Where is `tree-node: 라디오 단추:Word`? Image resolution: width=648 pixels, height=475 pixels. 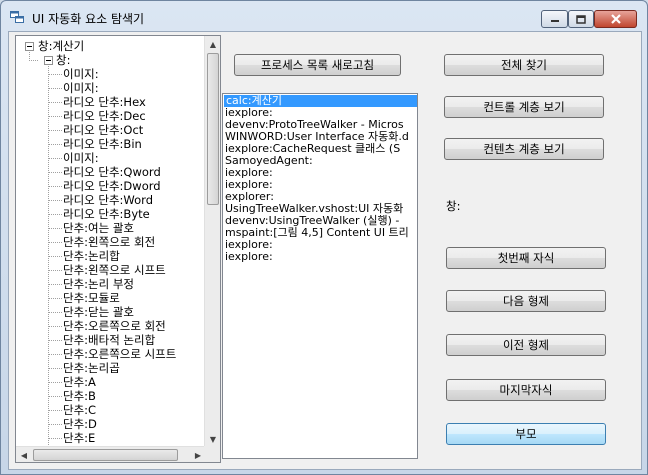
tree-node: 라디오 단추:Word is located at coordinates (108, 200).